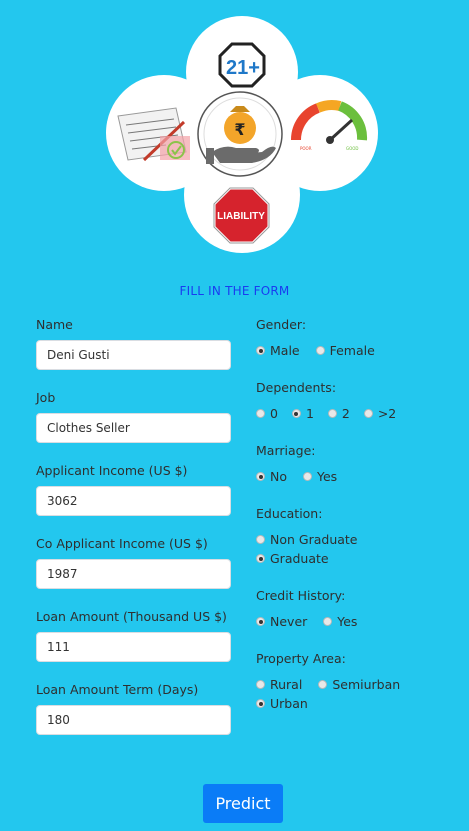 The width and height of the screenshot is (469, 831). What do you see at coordinates (356, 338) in the screenshot?
I see `gender-group: Gender: Male Female` at bounding box center [356, 338].